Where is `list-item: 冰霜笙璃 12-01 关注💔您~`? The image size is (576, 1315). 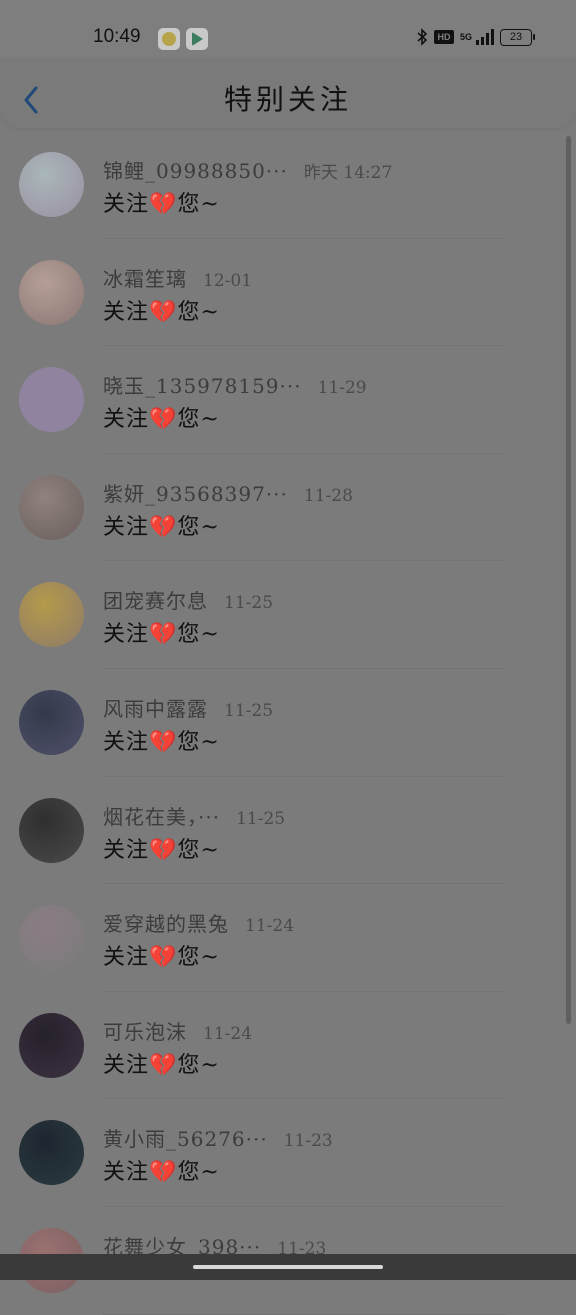 list-item: 冰霜笙璃 12-01 关注💔您~ is located at coordinates (283, 293).